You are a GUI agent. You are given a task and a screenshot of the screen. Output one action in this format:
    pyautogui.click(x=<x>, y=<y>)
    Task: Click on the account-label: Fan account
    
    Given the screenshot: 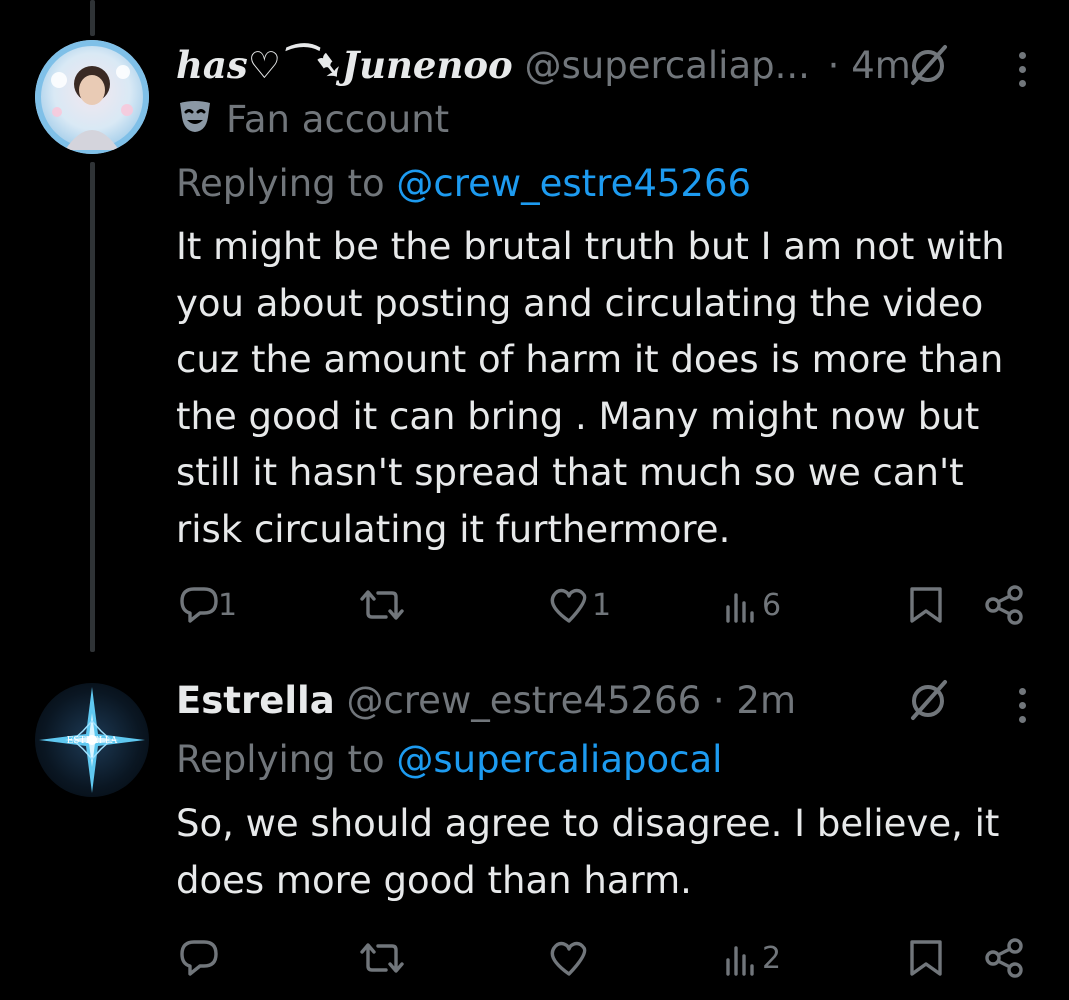 What is the action you would take?
    pyautogui.click(x=312, y=120)
    